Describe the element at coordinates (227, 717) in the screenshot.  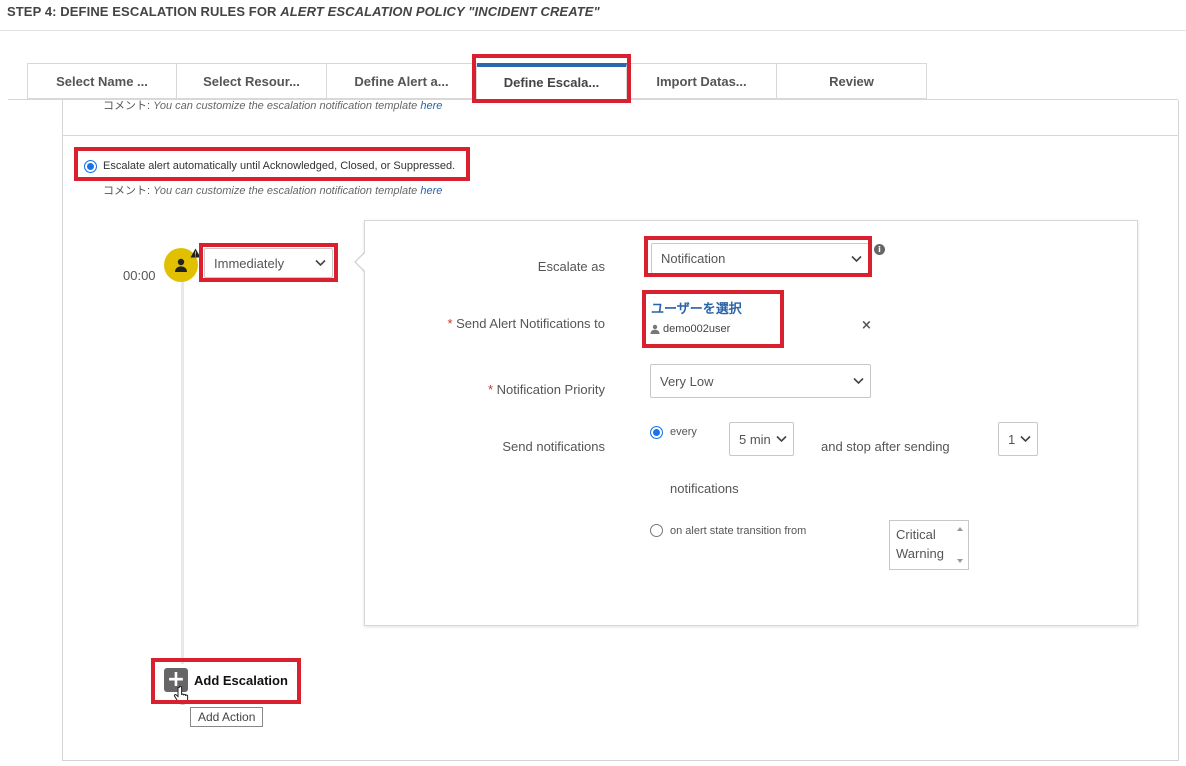
I see `add-action-tooltip: Add Action` at that location.